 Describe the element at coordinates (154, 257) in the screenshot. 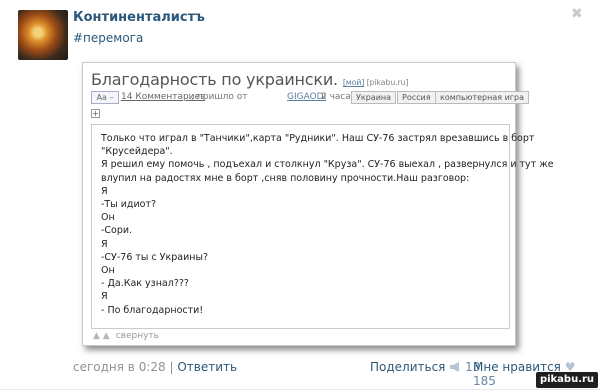

I see `story-line: -СУ-76 ты с Украины?` at that location.